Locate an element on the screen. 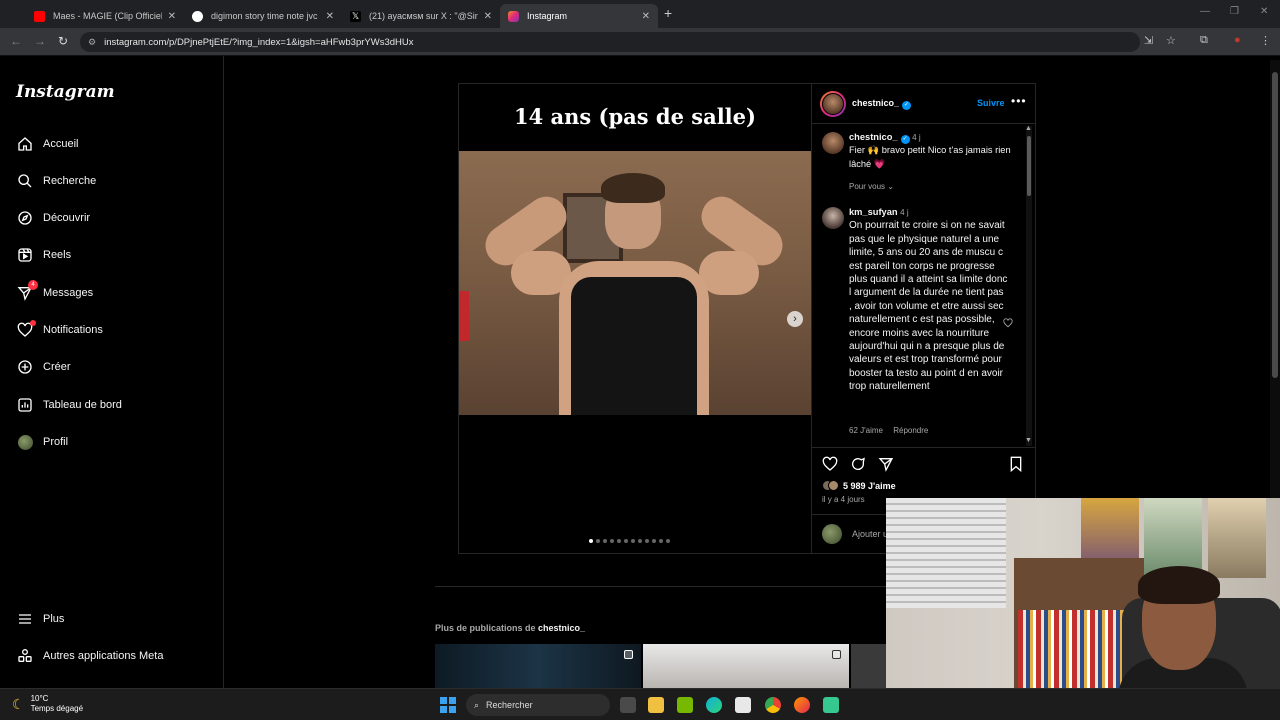 This screenshot has height=720, width=1280. sidebar-item-meta-apps: Autres applications Meta is located at coordinates (89, 656).